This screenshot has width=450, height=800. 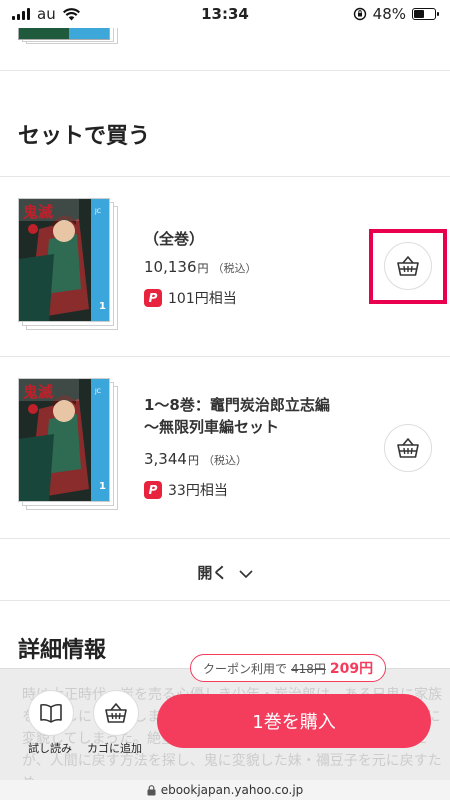 I want to click on open-more-button: 開く, so click(x=225, y=572).